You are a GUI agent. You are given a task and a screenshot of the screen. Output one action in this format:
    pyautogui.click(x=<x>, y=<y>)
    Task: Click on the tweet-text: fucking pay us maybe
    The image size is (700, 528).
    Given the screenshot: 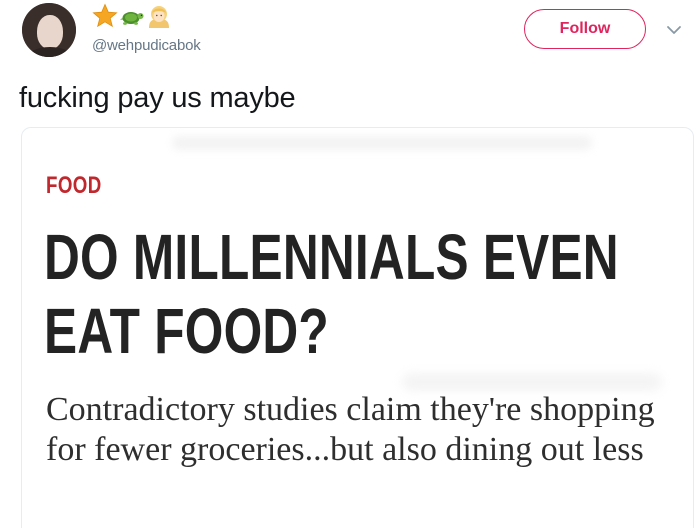 What is the action you would take?
    pyautogui.click(x=157, y=98)
    